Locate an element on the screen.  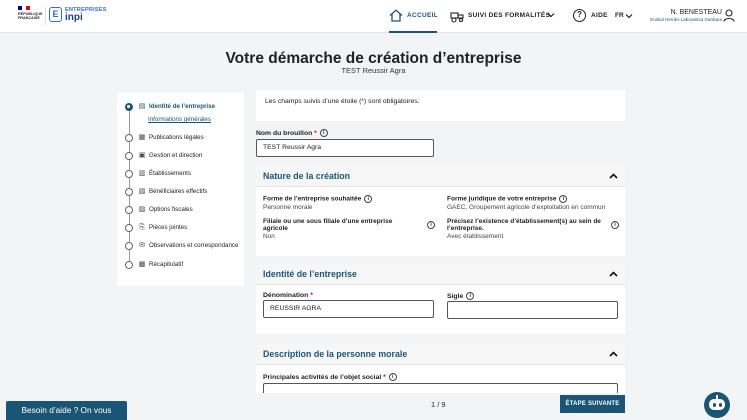
step-publications: ▦ Publications légales is located at coordinates (180, 139).